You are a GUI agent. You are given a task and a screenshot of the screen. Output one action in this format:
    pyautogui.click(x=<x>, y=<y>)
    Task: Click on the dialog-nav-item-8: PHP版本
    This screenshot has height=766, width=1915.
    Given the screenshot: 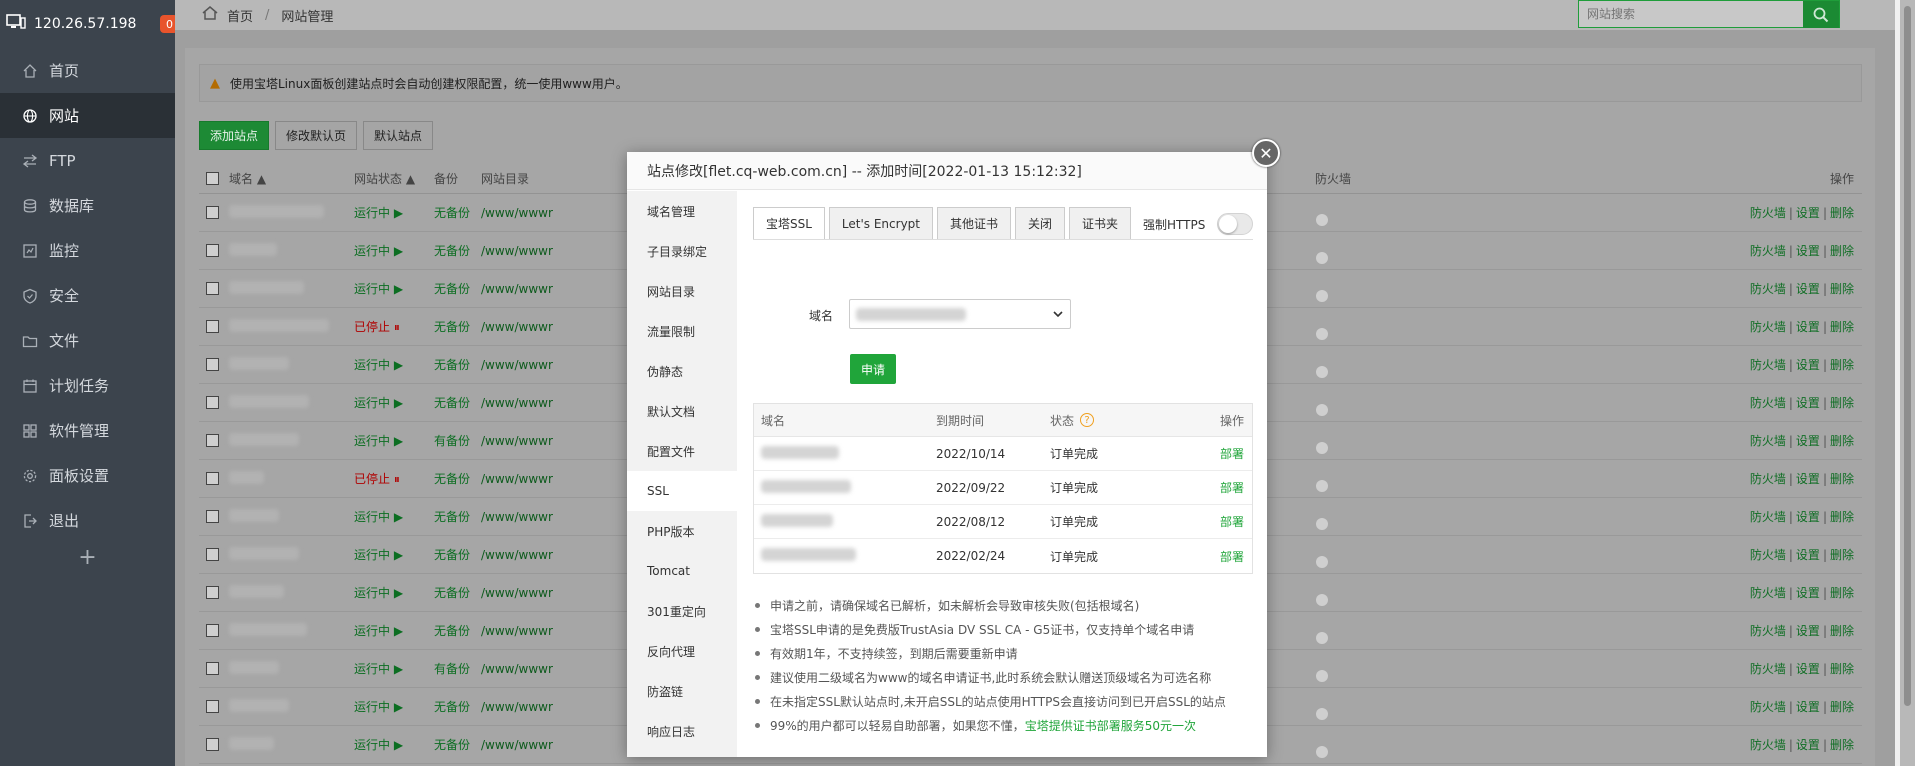 What is the action you would take?
    pyautogui.click(x=682, y=531)
    